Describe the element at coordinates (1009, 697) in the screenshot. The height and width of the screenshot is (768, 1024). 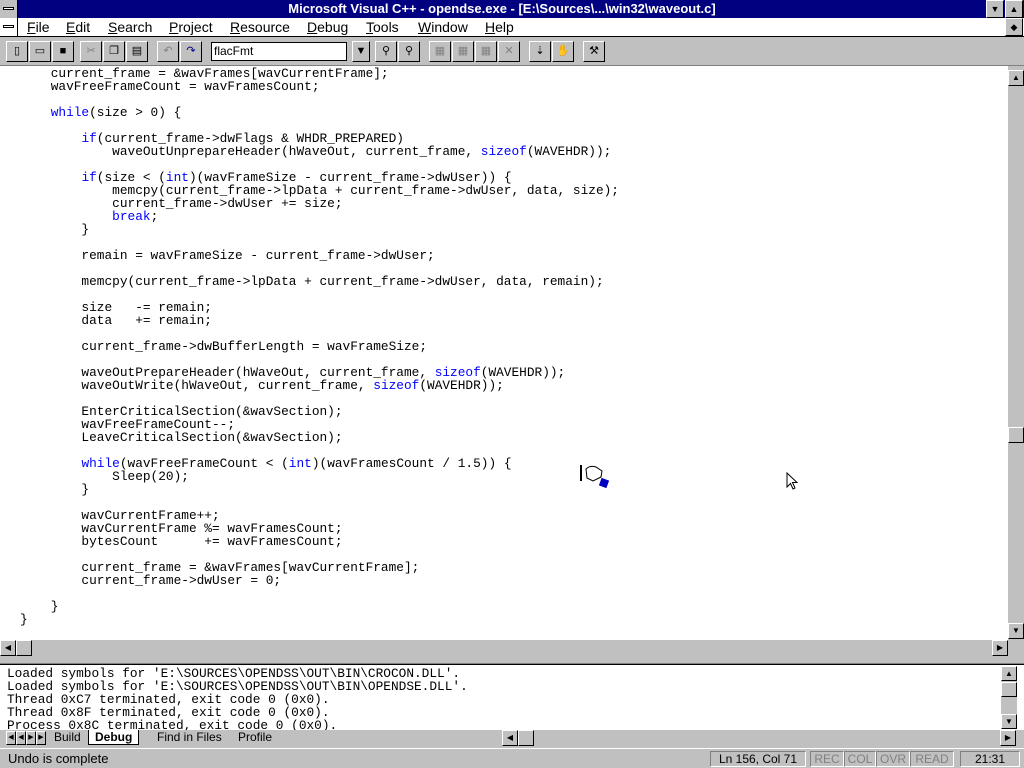
I see `output-vertical-scrollbar: ▲ ▼` at that location.